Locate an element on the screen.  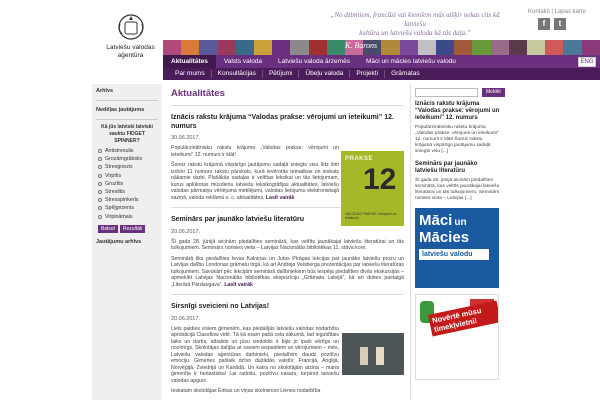
feedback-banner: Novērtē mūsu timekļvietni! is located at coordinates (457, 337).